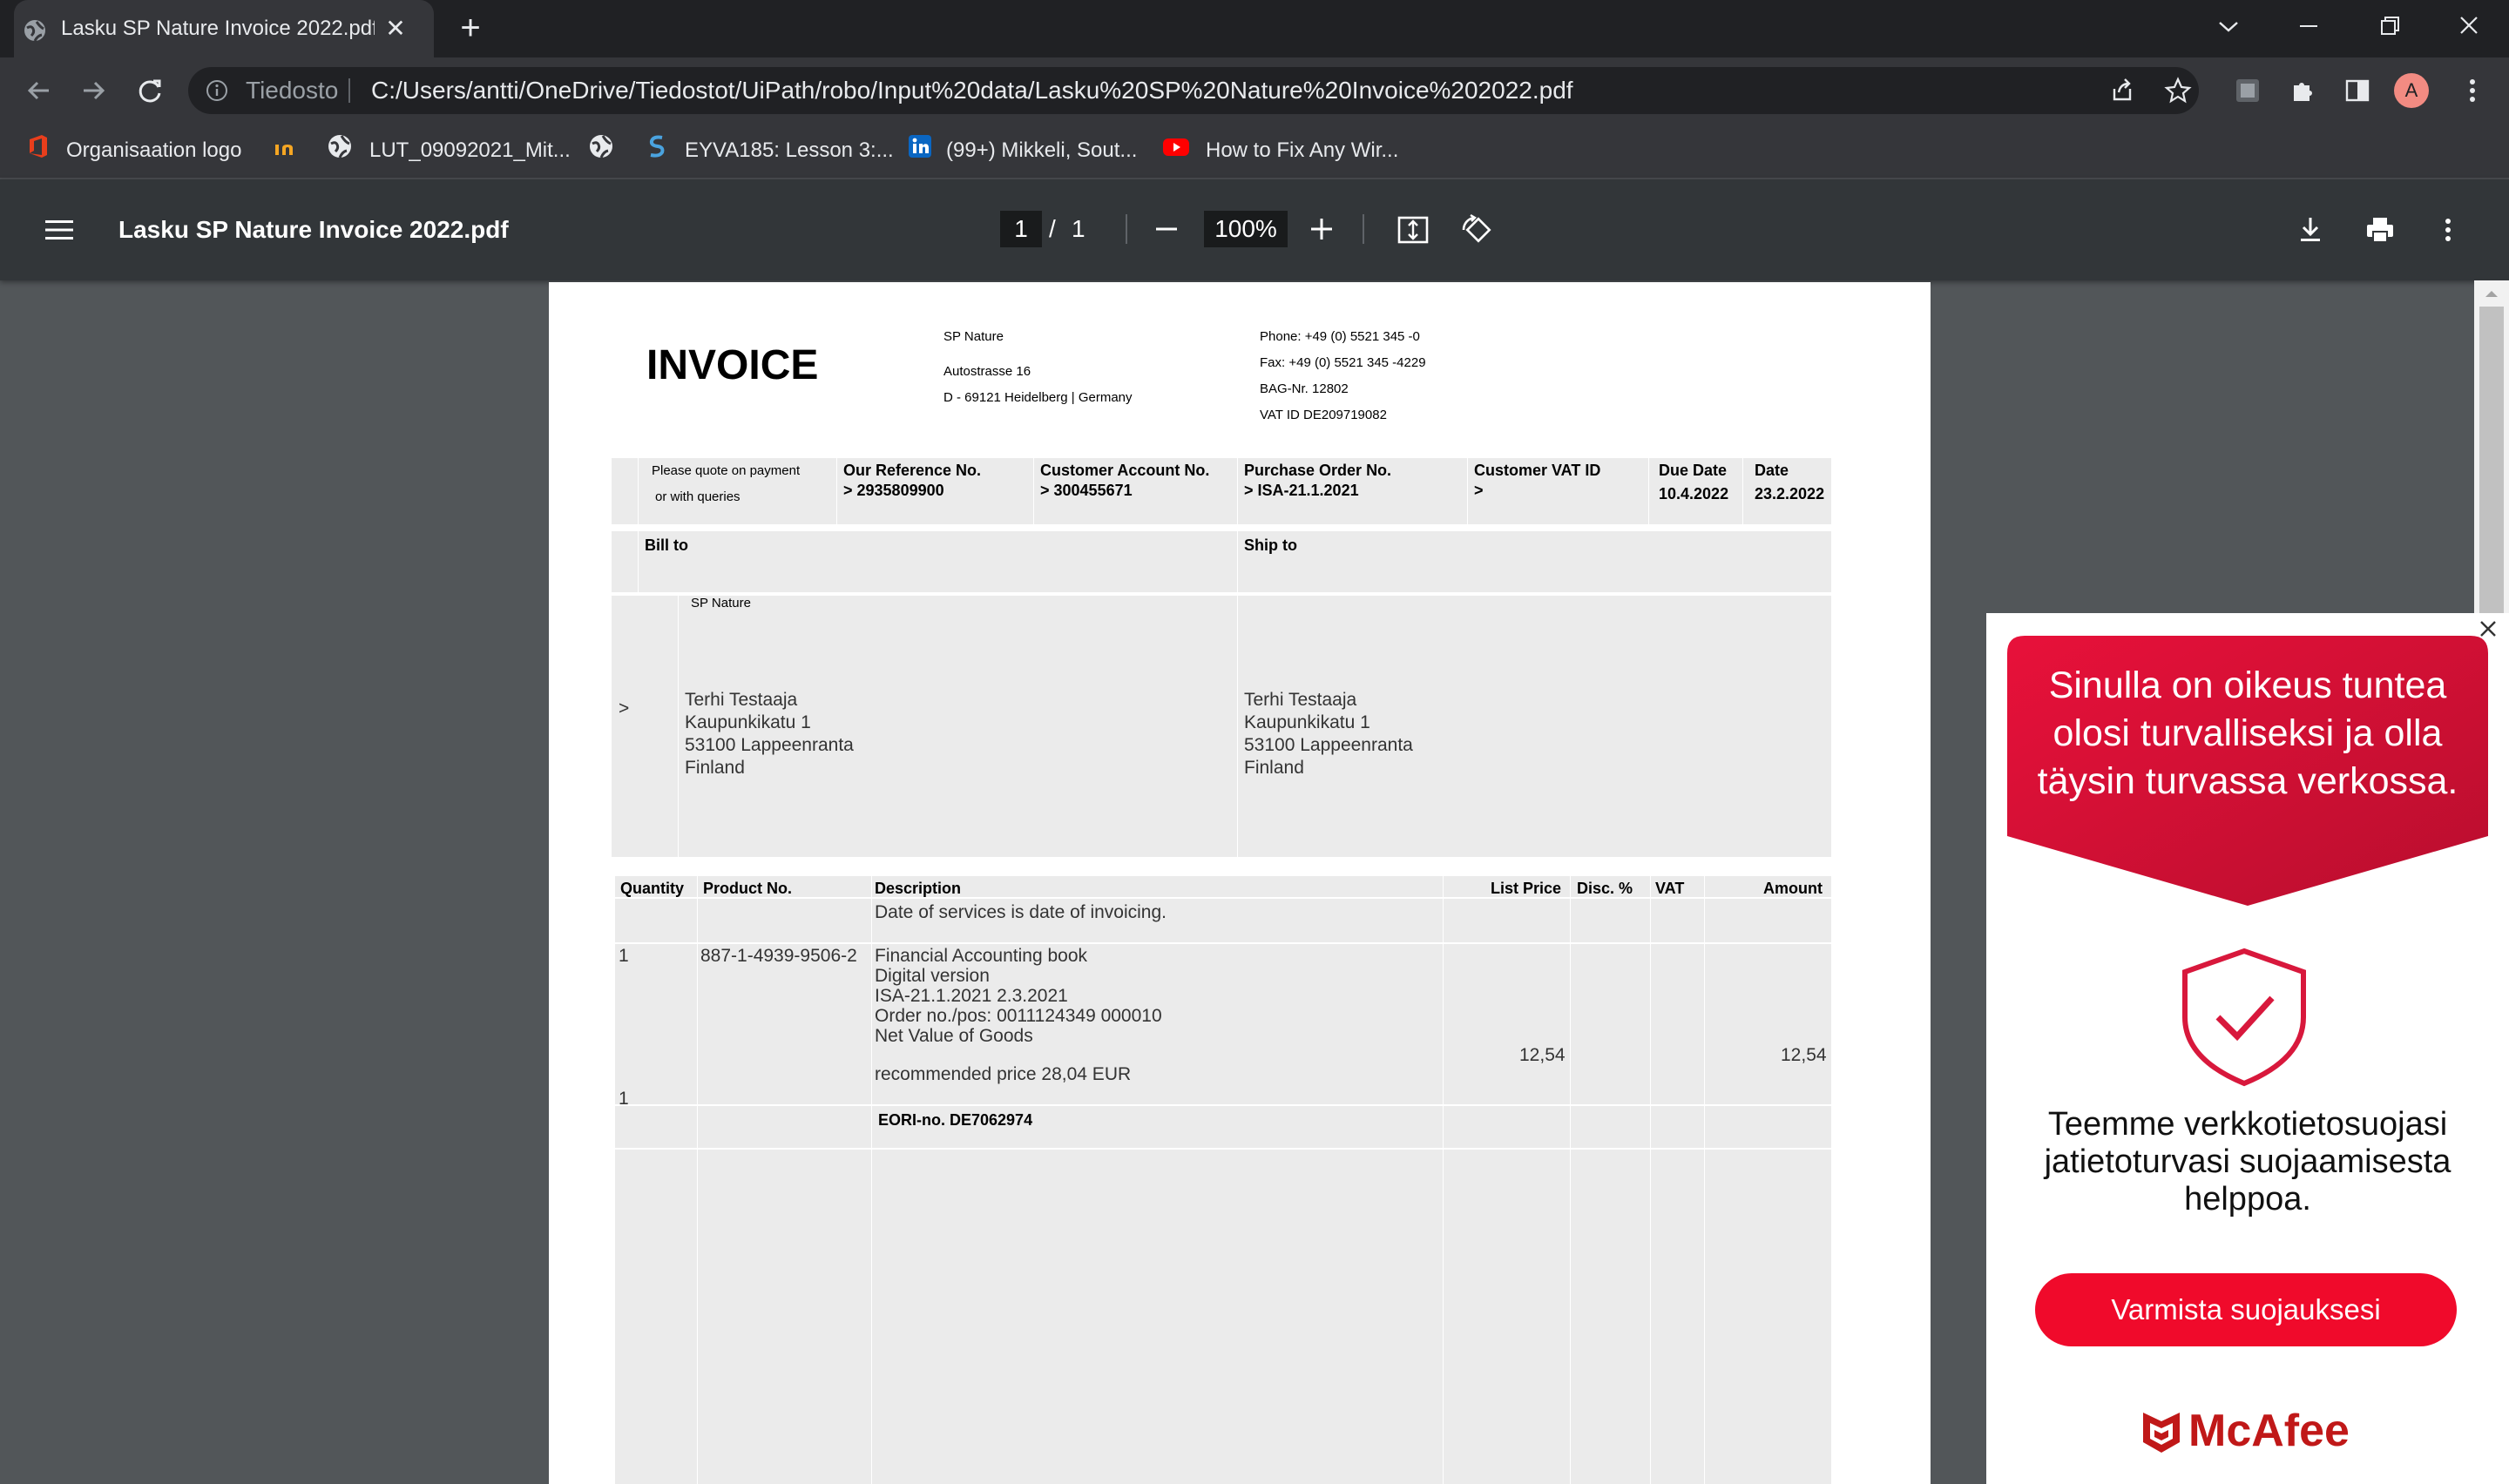 The image size is (2509, 1484). Describe the element at coordinates (747, 888) in the screenshot. I see `column-header-product: Product No.` at that location.